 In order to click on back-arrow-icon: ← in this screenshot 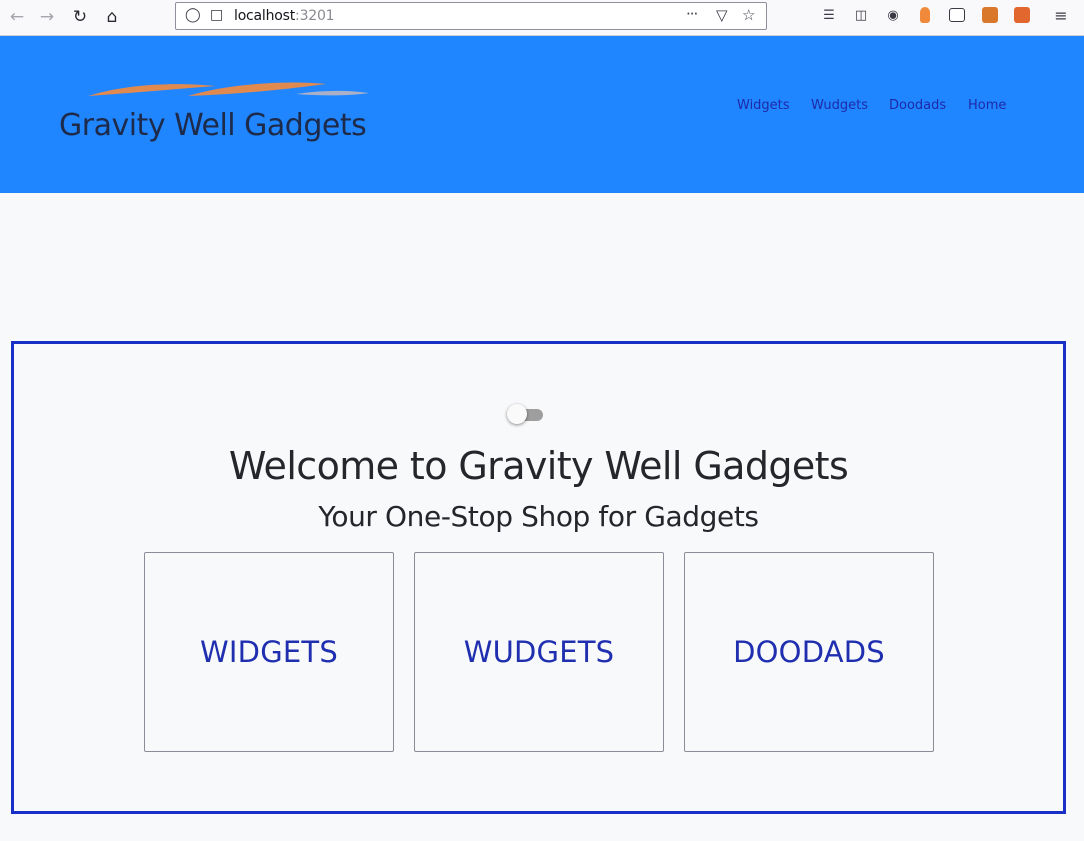, I will do `click(17, 17)`.